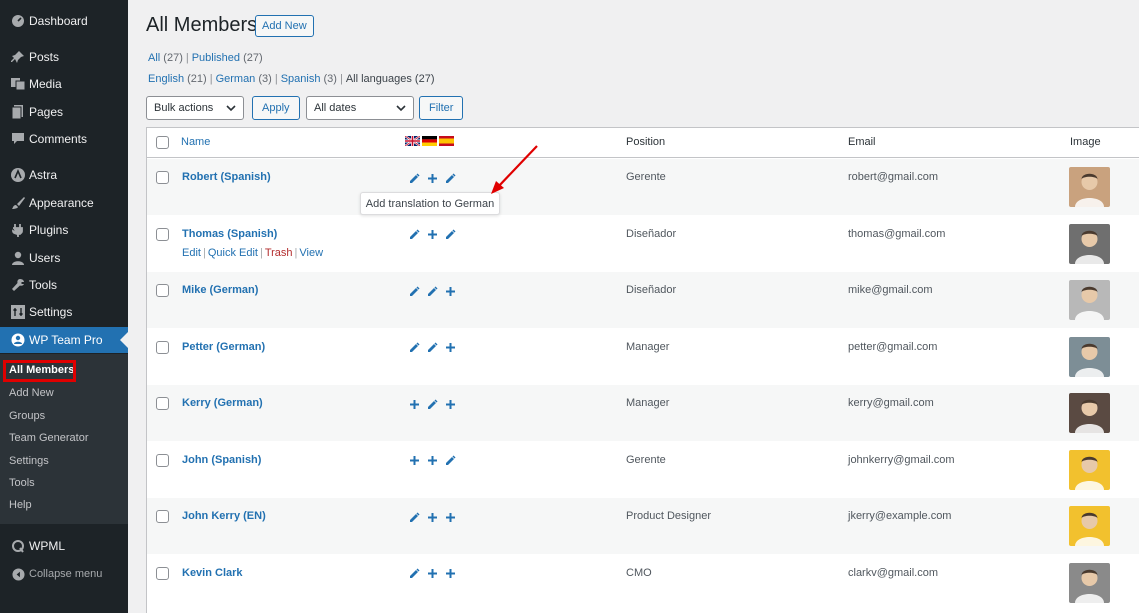 The width and height of the screenshot is (1139, 613). Describe the element at coordinates (64, 112) in the screenshot. I see `sidebar-item-pages: Pages` at that location.